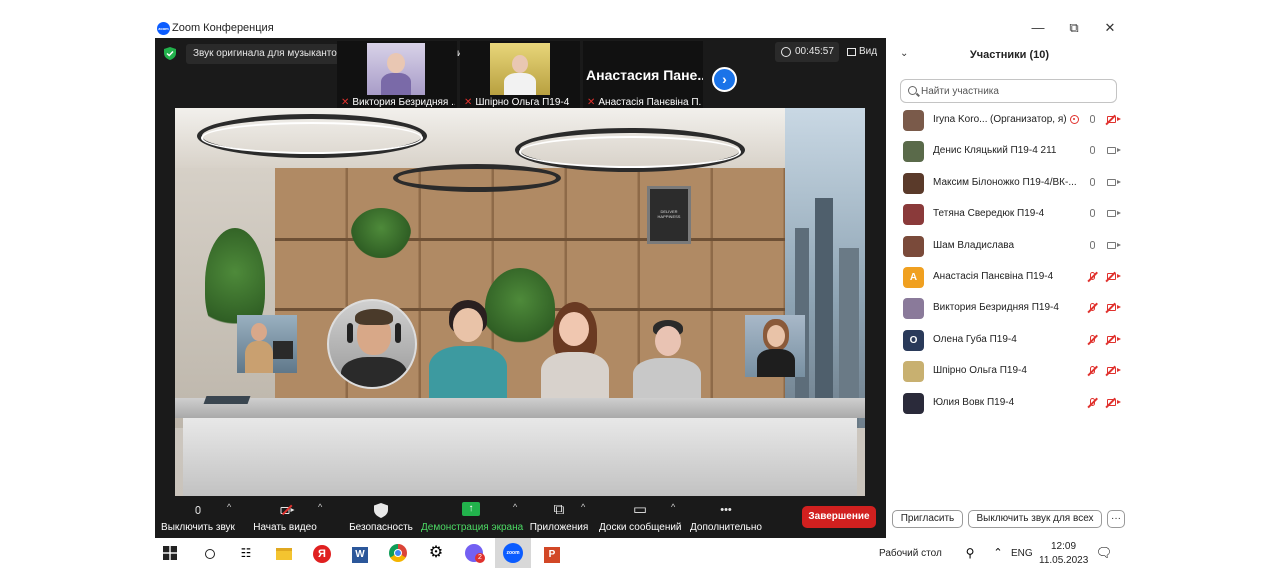 Image resolution: width=1284 pixels, height=588 pixels. What do you see at coordinates (927, 519) in the screenshot?
I see `invite-button: Пригласить` at bounding box center [927, 519].